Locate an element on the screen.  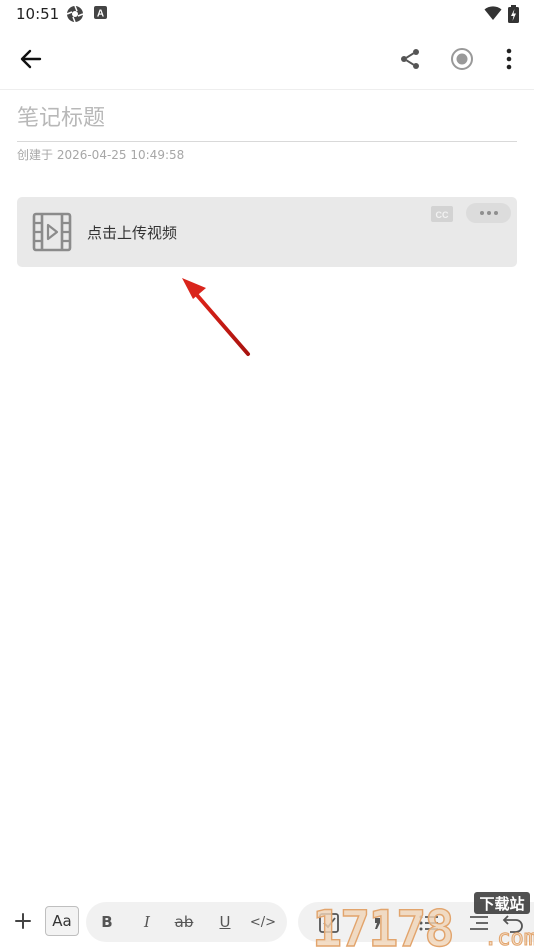
share-icon is located at coordinates (410, 59).